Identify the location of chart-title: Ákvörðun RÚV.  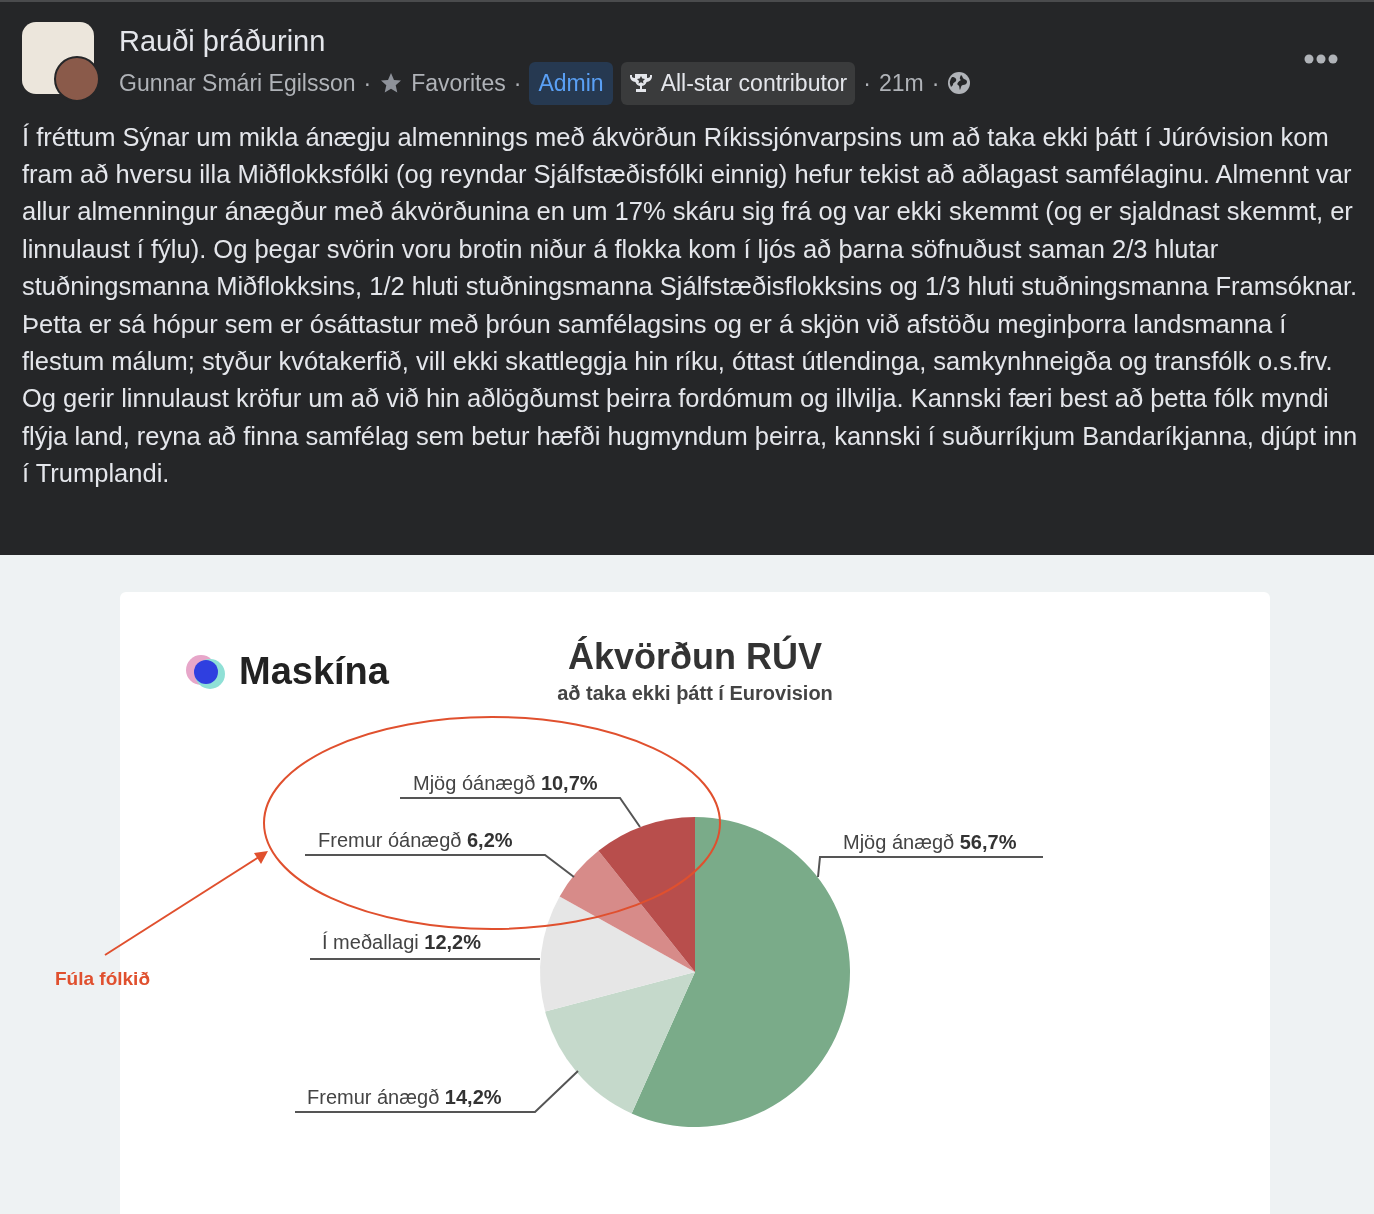
(695, 656).